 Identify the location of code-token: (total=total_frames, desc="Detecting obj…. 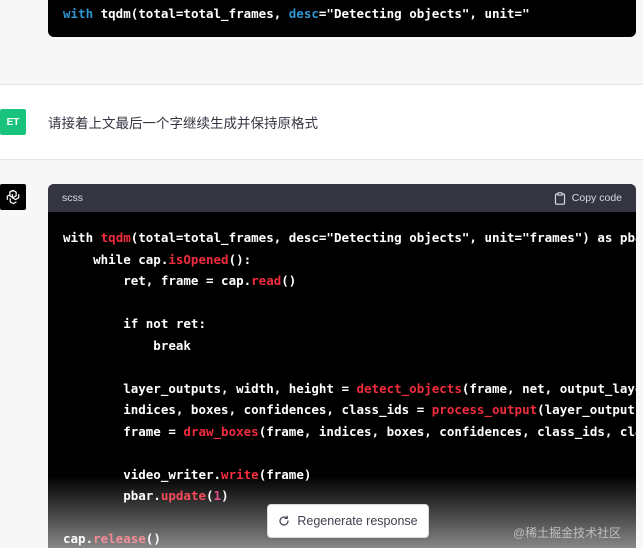
(383, 237).